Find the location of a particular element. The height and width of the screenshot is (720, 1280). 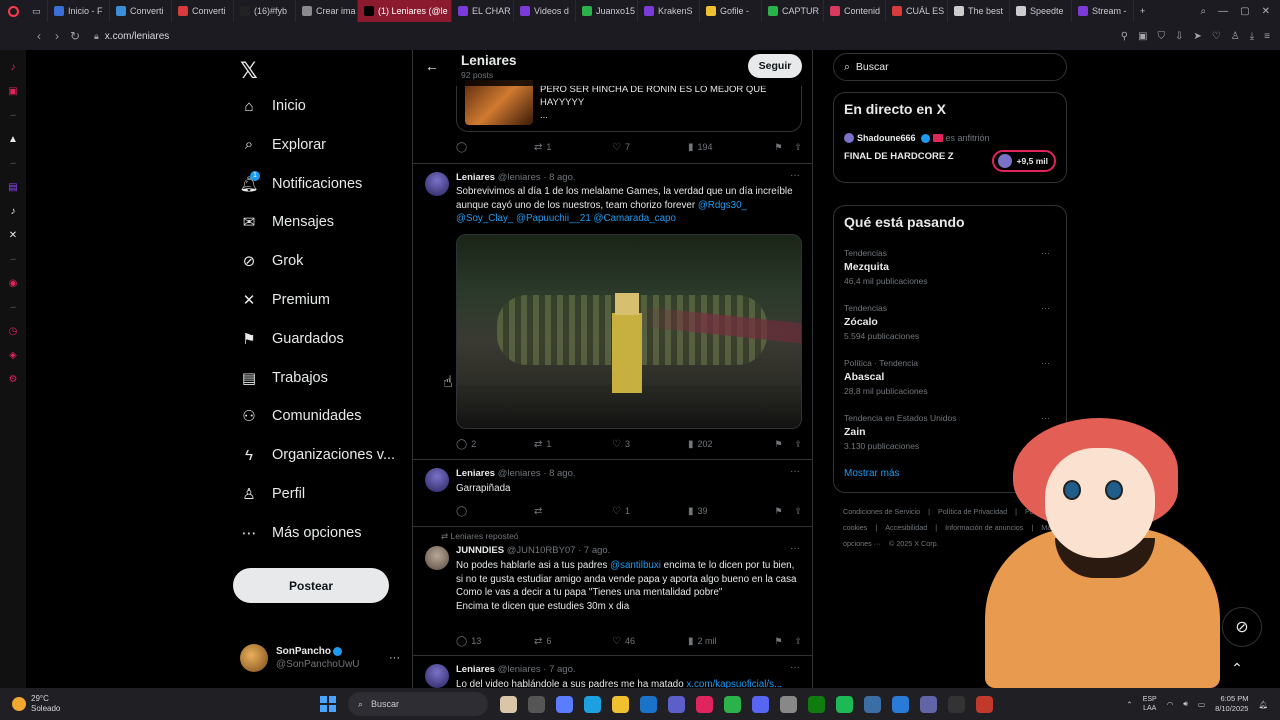

nav-more: ⋯ Más opciones is located at coordinates (301, 533).